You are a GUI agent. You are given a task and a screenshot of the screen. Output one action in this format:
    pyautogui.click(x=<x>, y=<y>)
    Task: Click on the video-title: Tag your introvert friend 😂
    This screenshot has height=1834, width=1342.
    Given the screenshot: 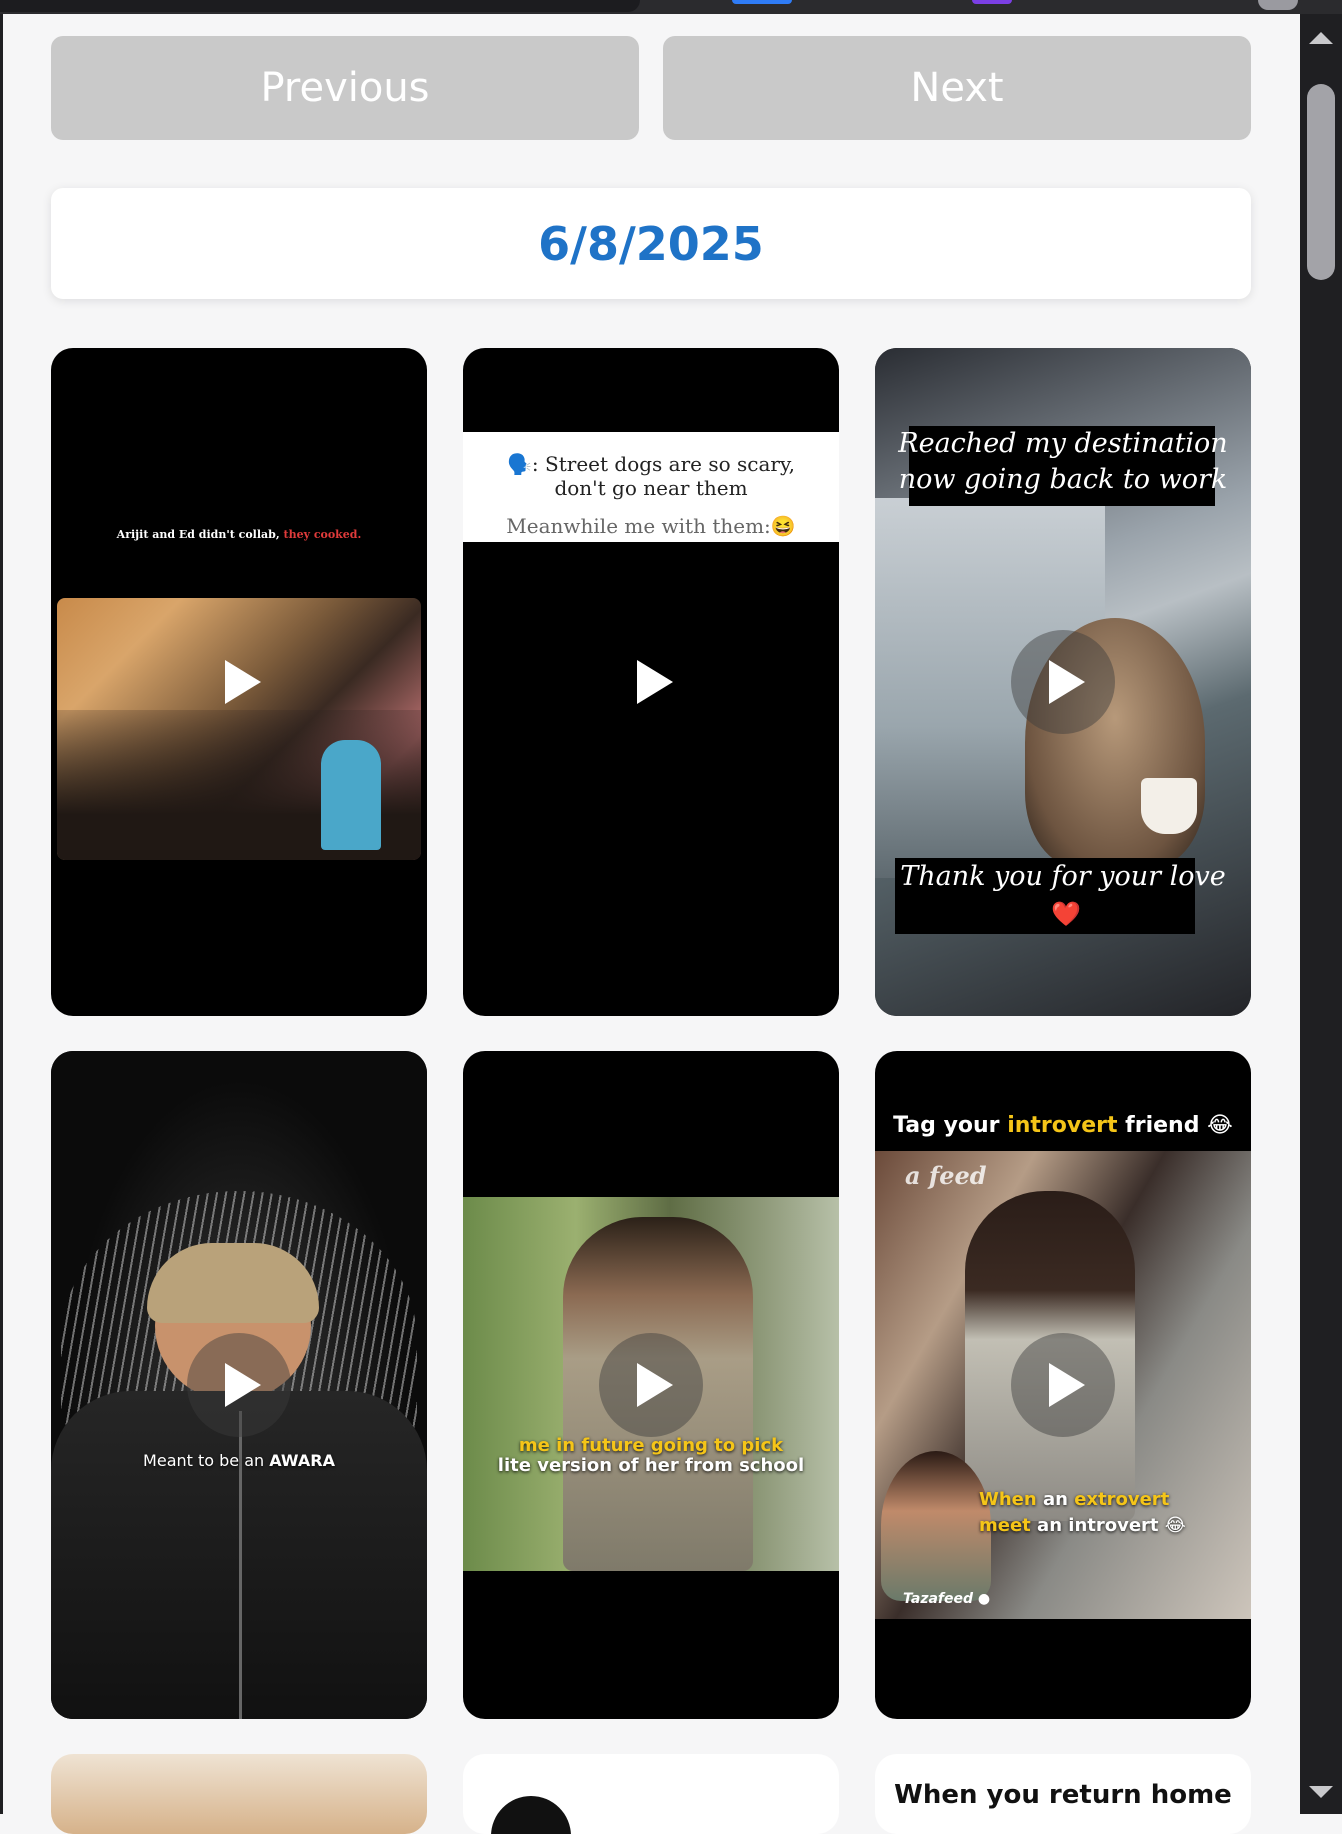 What is the action you would take?
    pyautogui.click(x=1063, y=1125)
    